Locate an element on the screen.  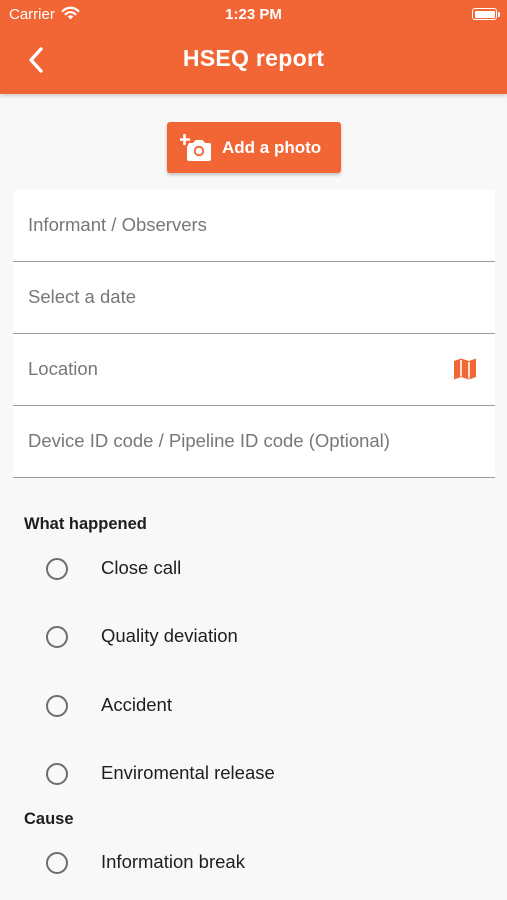
radio-accident: Accident is located at coordinates (253, 706).